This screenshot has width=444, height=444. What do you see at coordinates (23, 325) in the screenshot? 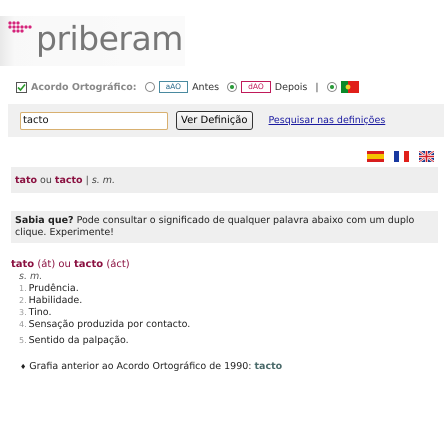
I see `sense-number: 4.` at bounding box center [23, 325].